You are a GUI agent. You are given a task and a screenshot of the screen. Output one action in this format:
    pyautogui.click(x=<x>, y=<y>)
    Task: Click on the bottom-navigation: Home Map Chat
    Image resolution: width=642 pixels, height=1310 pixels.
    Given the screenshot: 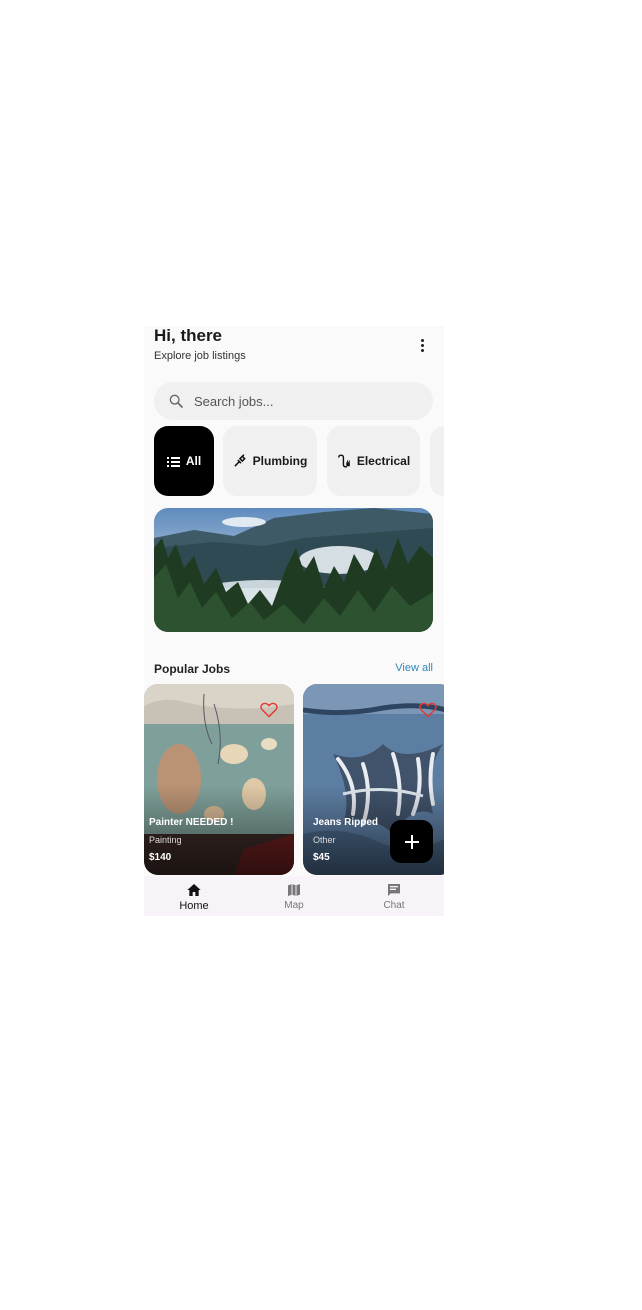 What is the action you would take?
    pyautogui.click(x=294, y=896)
    